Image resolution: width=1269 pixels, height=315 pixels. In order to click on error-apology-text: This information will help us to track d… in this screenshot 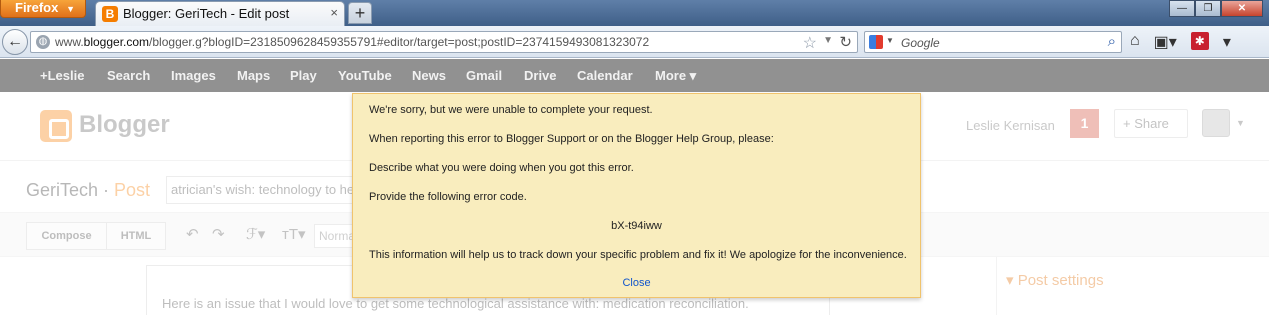, I will do `click(638, 255)`.